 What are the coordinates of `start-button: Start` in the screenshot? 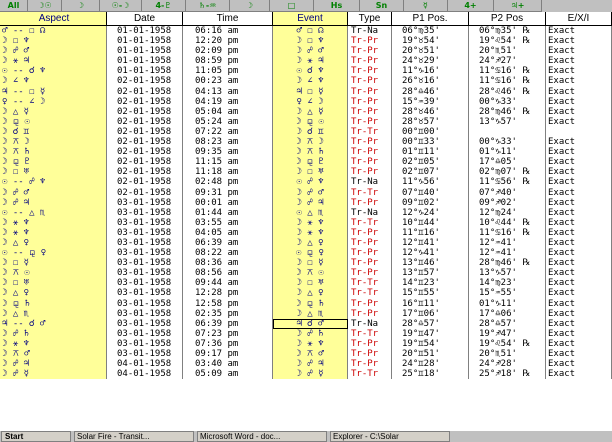 It's located at (36, 436).